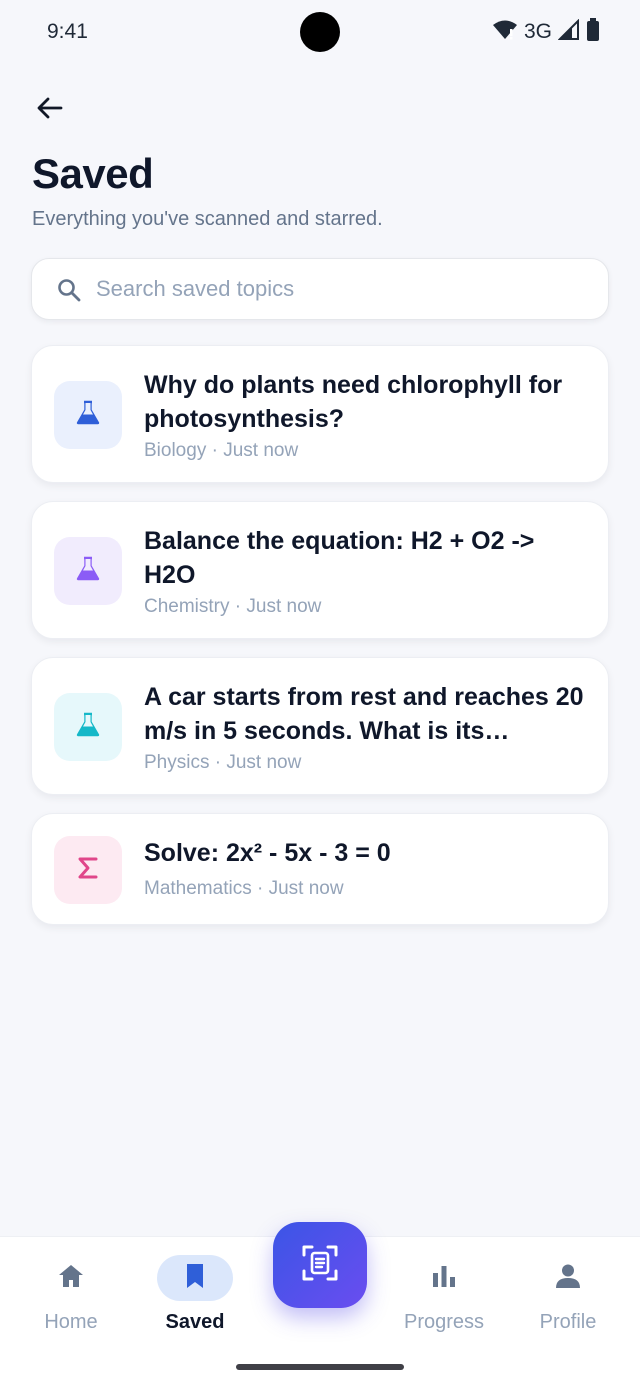 This screenshot has height=1387, width=640. I want to click on nav-item-profile: Profile, so click(568, 1292).